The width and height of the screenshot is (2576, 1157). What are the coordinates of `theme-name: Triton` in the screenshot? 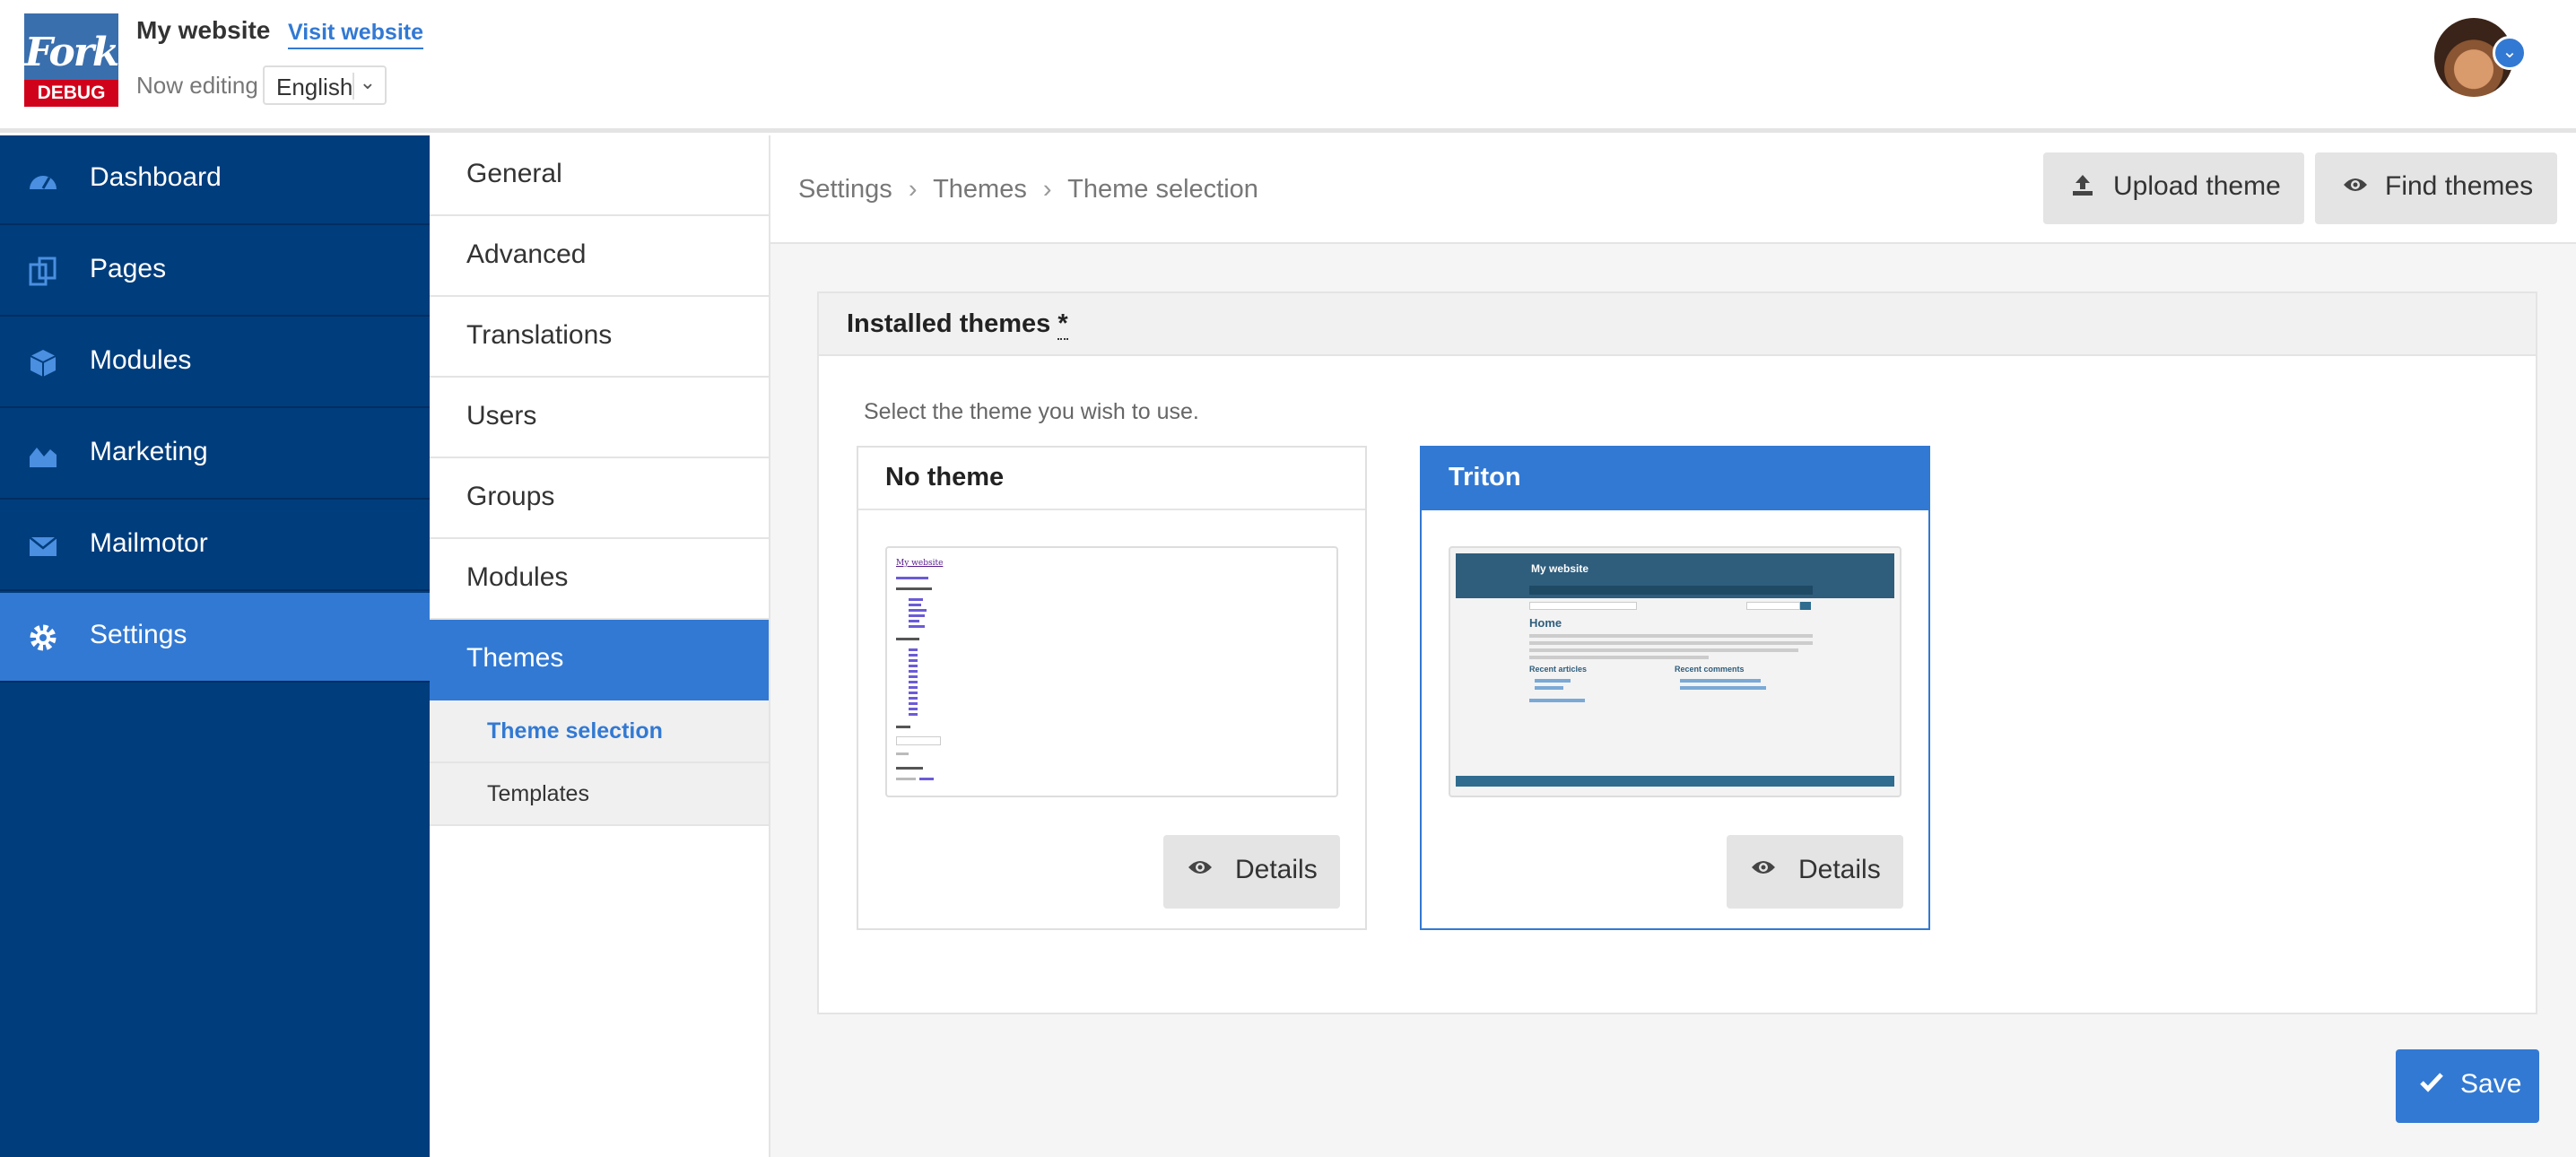 It's located at (1485, 477).